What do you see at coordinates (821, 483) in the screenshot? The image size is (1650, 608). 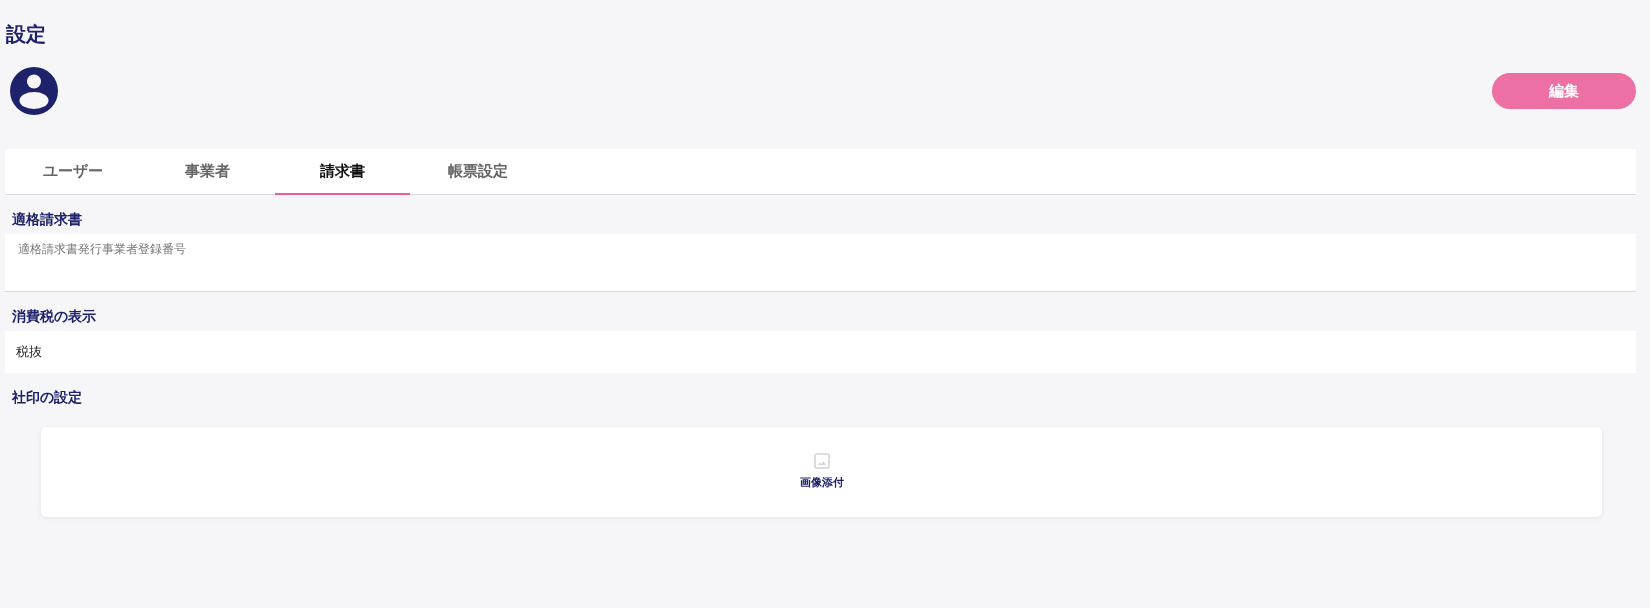 I see `upload-label: 画像添付` at bounding box center [821, 483].